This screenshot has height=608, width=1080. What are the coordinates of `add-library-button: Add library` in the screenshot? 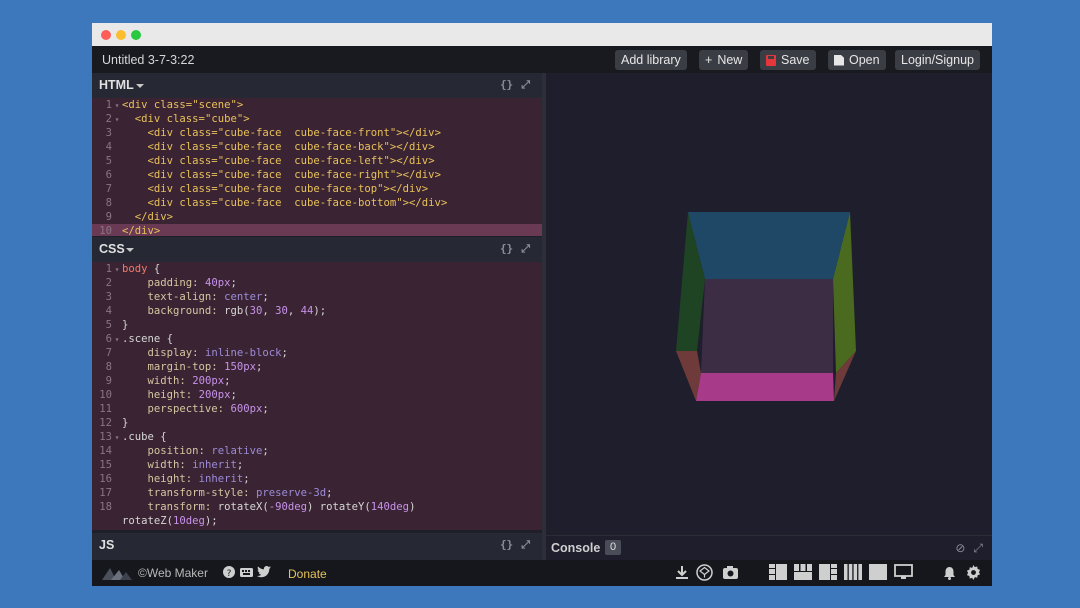 It's located at (651, 60).